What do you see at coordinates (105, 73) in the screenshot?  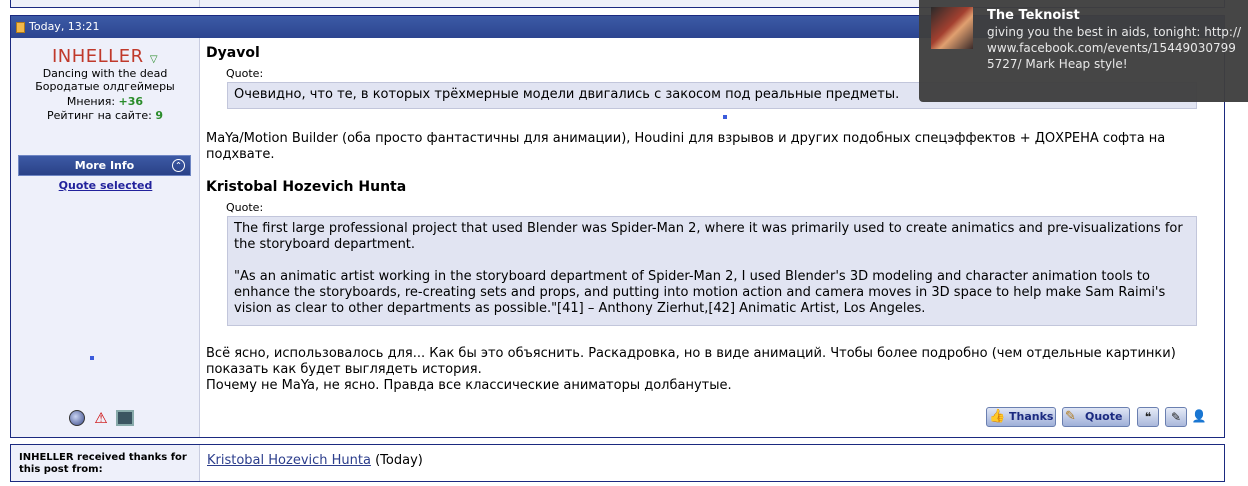 I see `user-title-1: Dancing with the dead` at bounding box center [105, 73].